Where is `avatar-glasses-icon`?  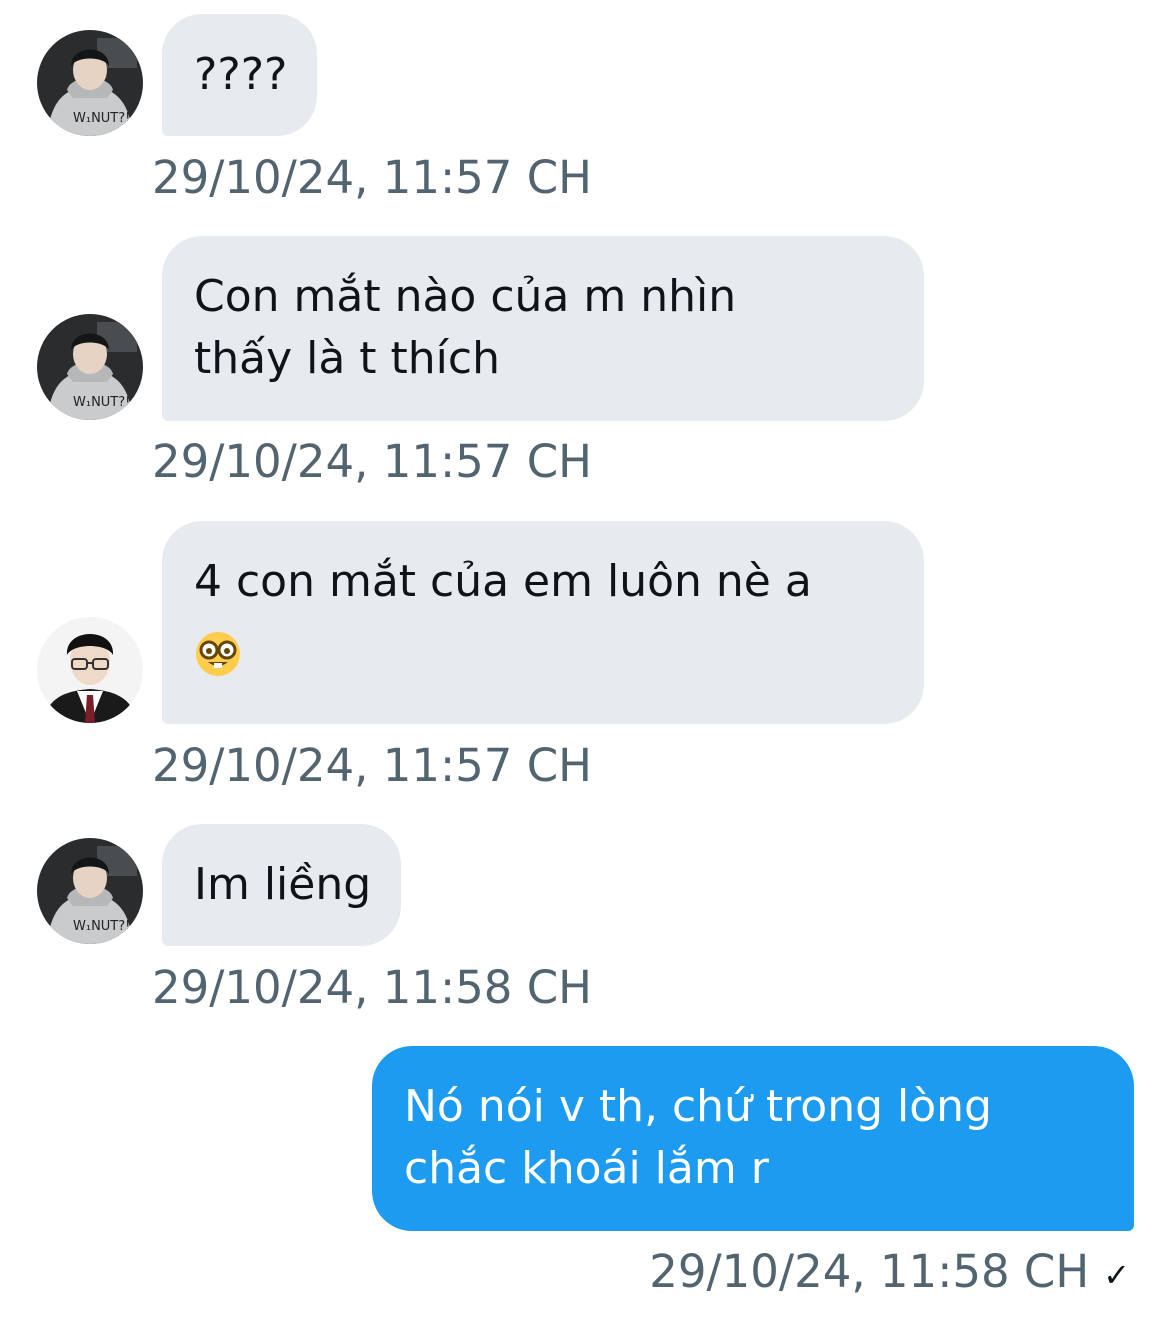 avatar-glasses-icon is located at coordinates (90, 670).